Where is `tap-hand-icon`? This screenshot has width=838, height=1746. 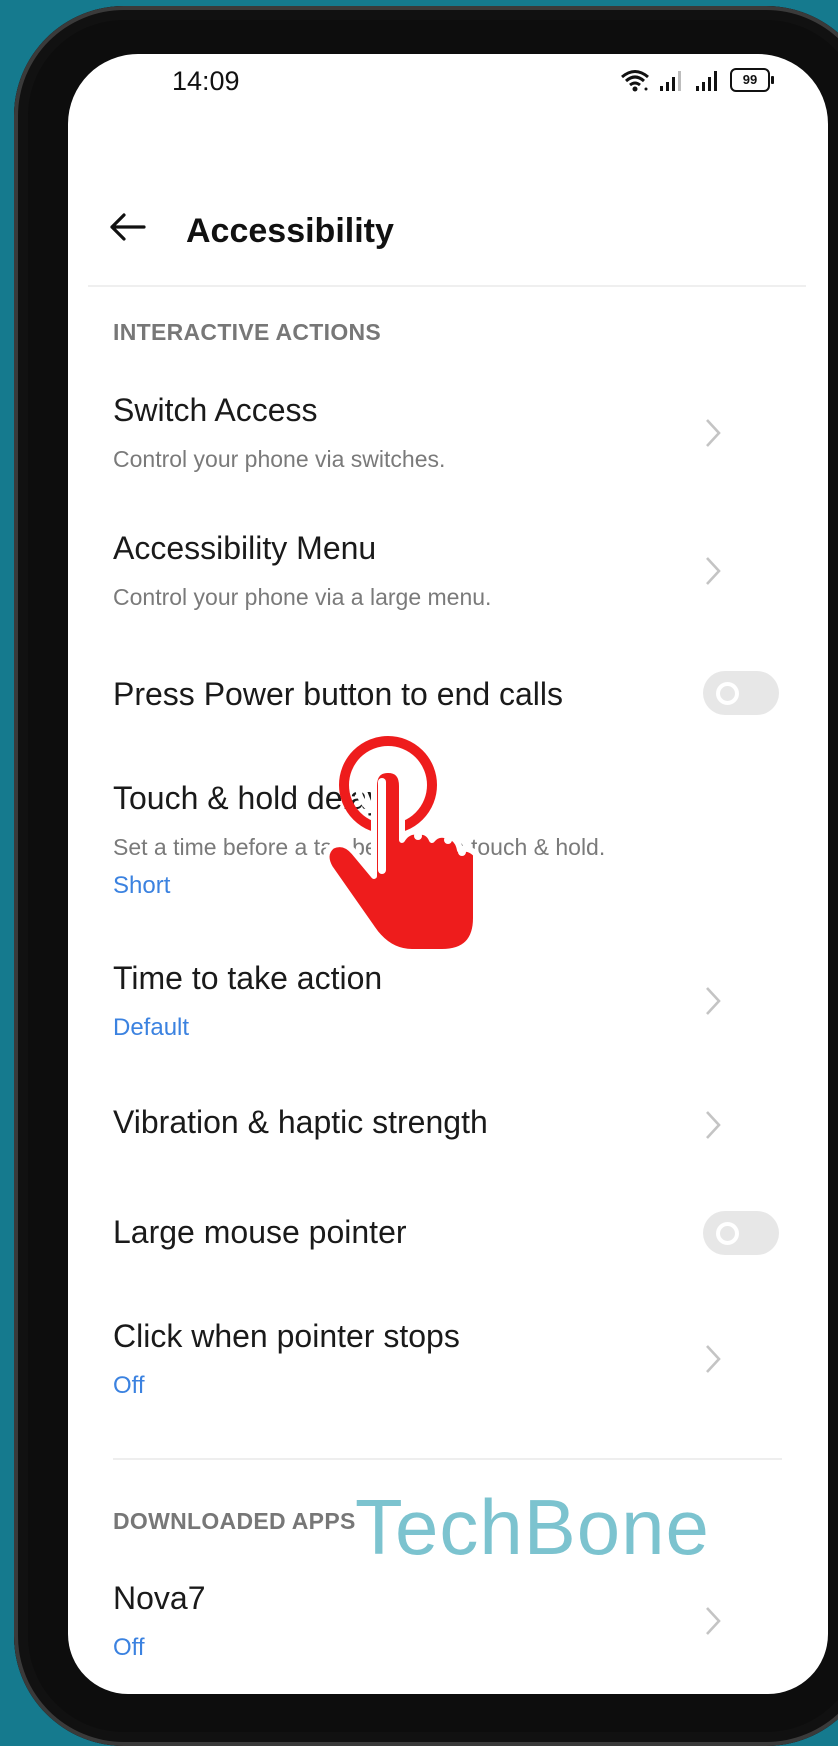 tap-hand-icon is located at coordinates (401, 845).